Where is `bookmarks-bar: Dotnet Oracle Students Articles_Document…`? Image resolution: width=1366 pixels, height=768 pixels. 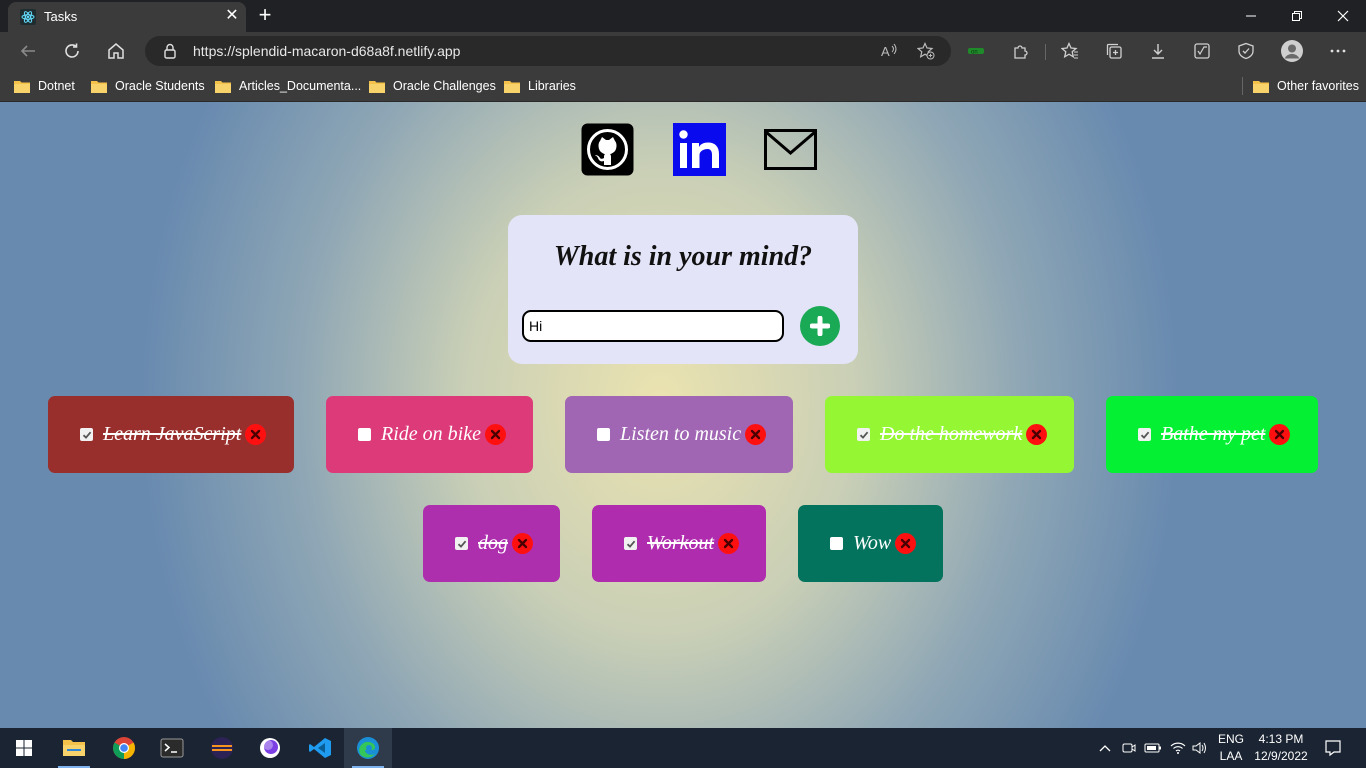
bookmarks-bar: Dotnet Oracle Students Articles_Document… is located at coordinates (683, 86).